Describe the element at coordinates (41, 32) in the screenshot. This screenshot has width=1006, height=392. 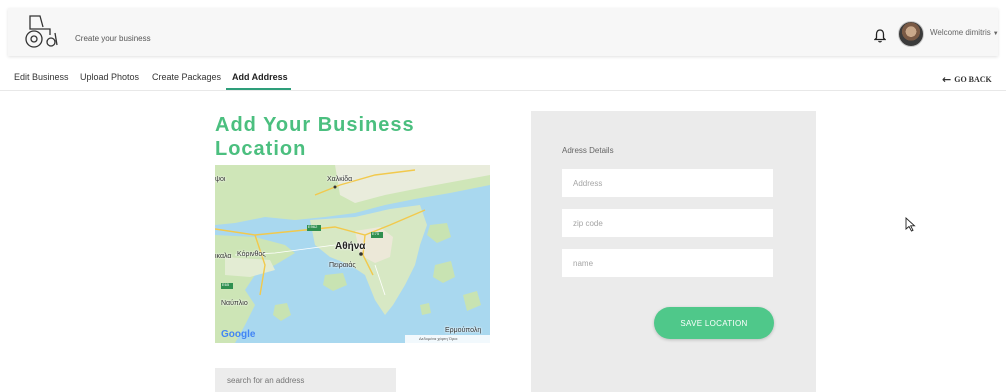
I see `tractor-logo` at that location.